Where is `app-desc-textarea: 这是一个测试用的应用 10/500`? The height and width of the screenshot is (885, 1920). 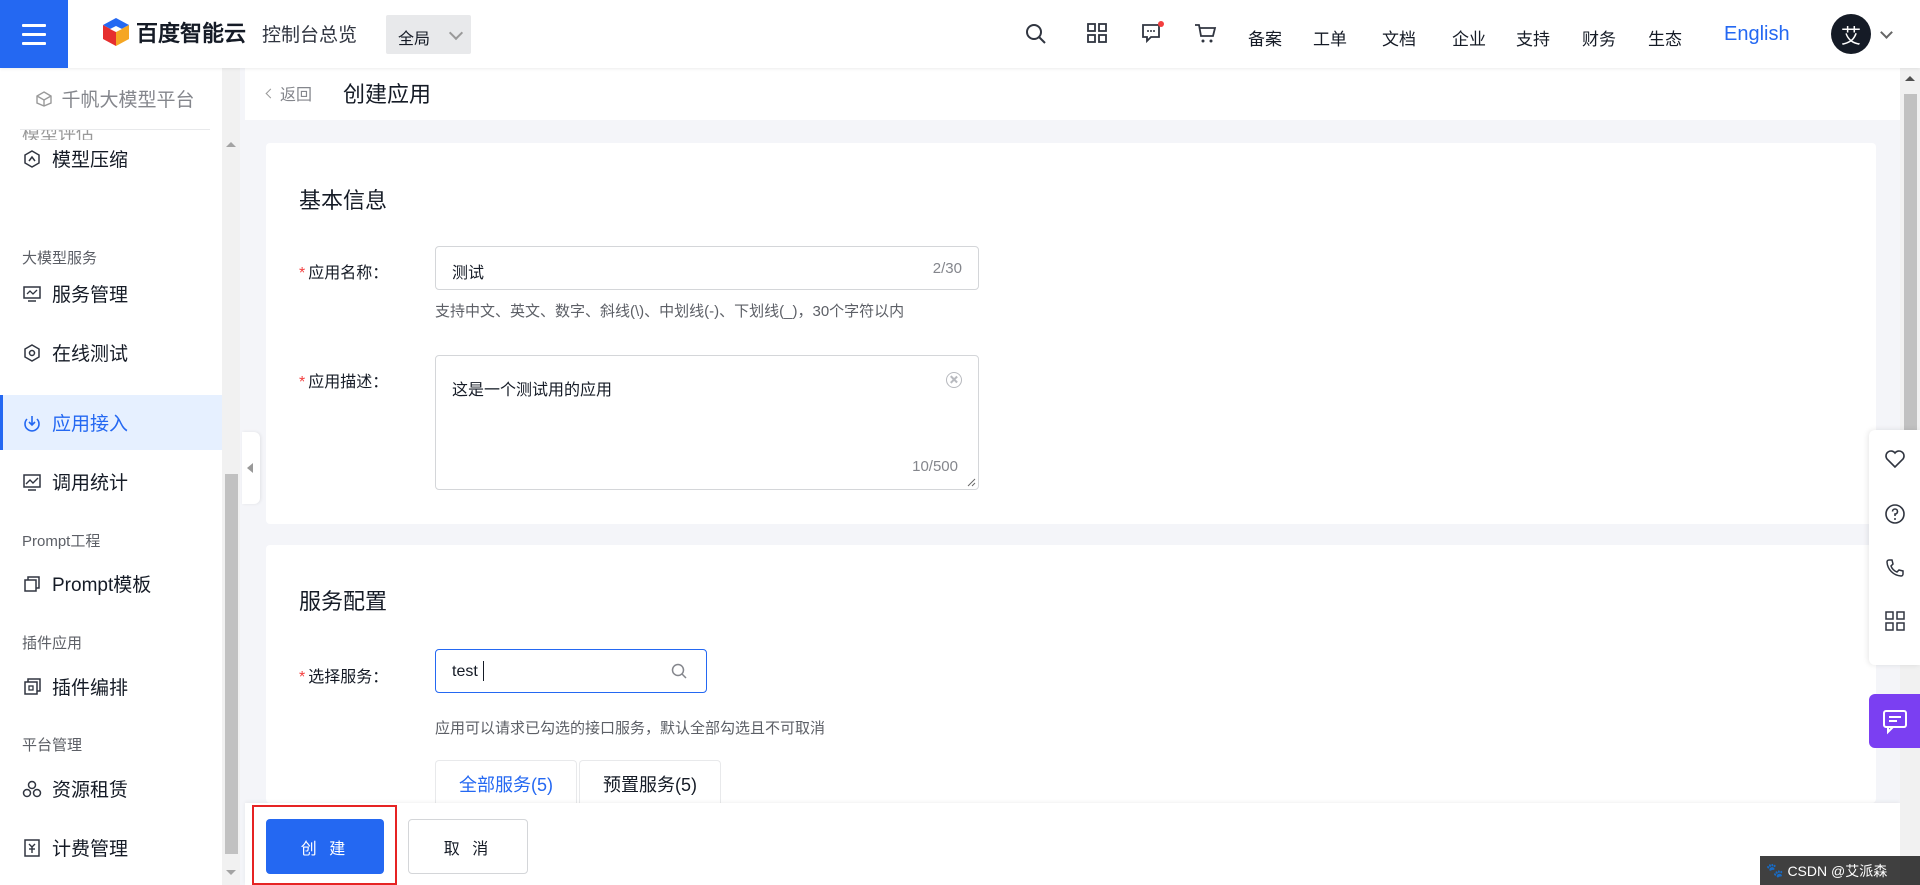 app-desc-textarea: 这是一个测试用的应用 10/500 is located at coordinates (707, 422).